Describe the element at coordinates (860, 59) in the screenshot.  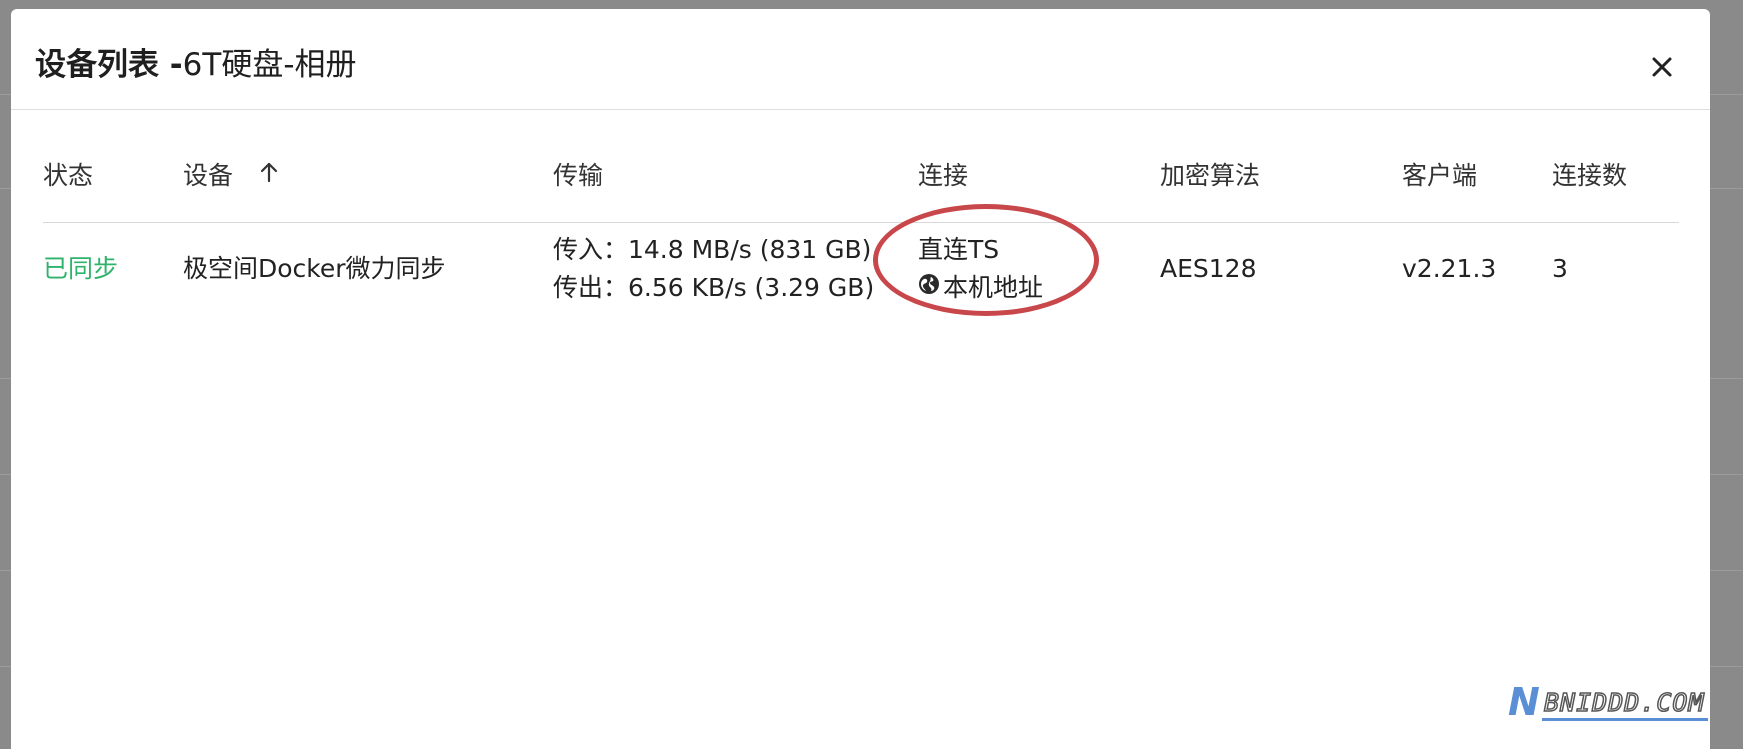
I see `modal-header: 设备列表 -6T硬盘-相册` at that location.